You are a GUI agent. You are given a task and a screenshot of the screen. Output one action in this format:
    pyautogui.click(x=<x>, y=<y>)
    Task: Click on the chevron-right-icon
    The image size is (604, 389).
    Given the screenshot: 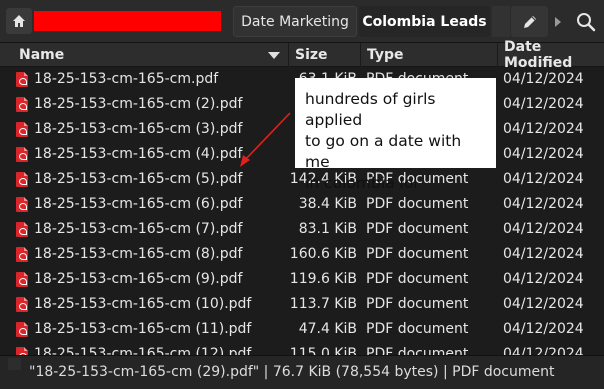 What is the action you would take?
    pyautogui.click(x=557, y=21)
    